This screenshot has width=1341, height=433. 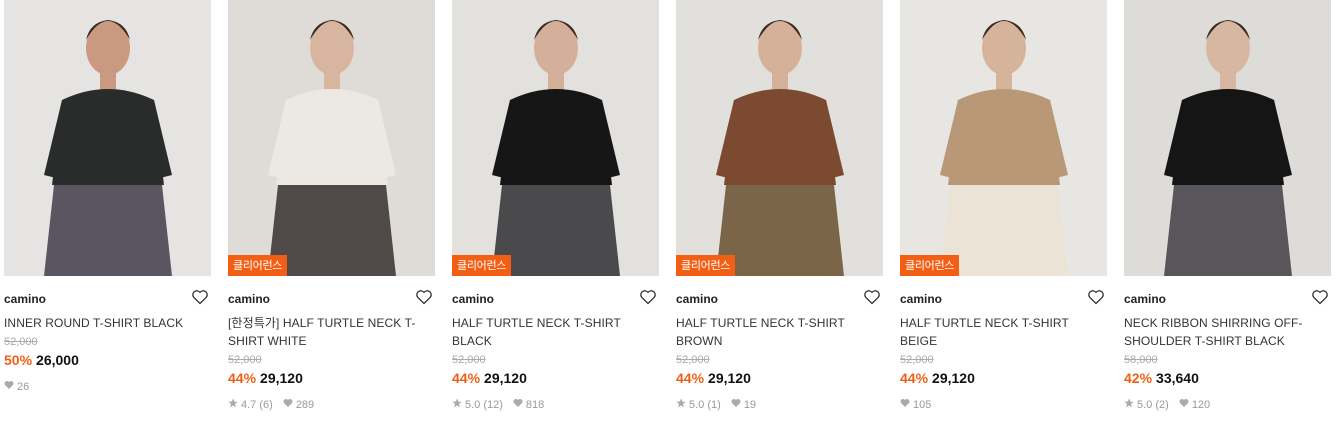 I want to click on likes: 26, so click(x=16, y=387).